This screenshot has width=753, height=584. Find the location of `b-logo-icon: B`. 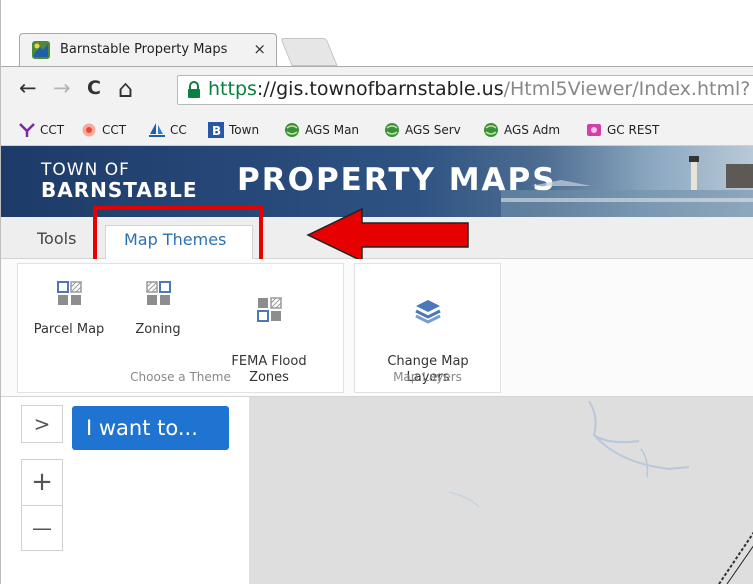

b-logo-icon: B is located at coordinates (216, 130).